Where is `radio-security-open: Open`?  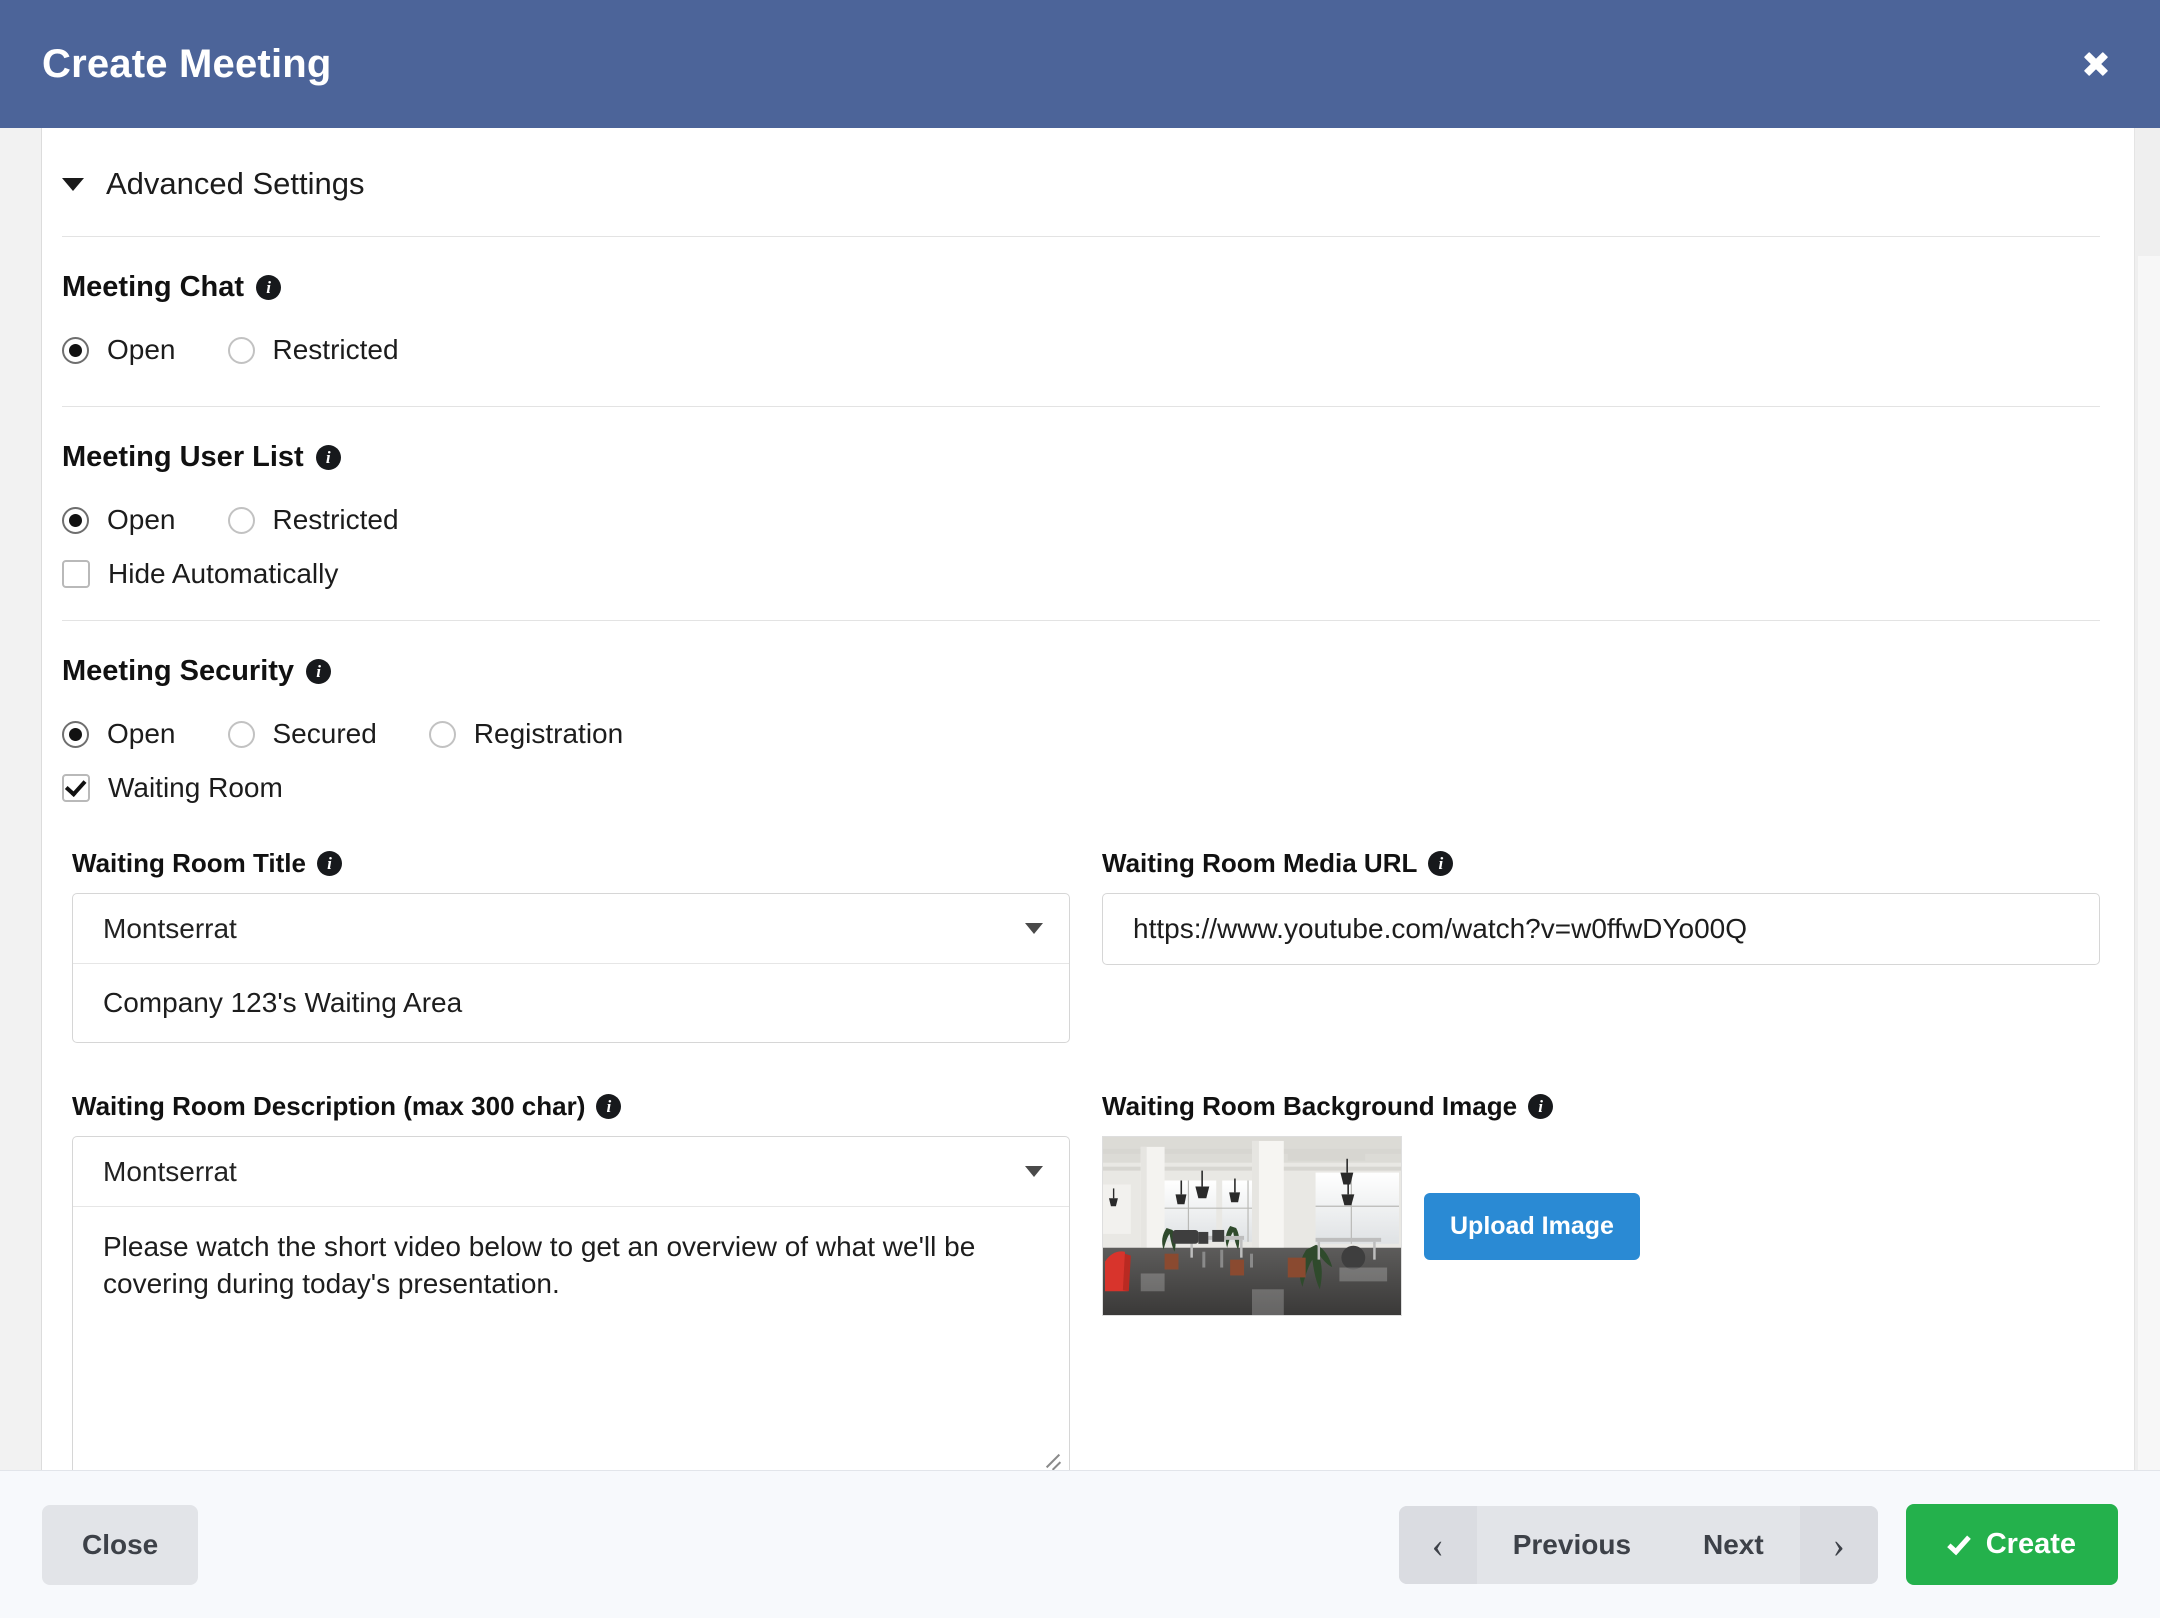 radio-security-open: Open is located at coordinates (119, 734).